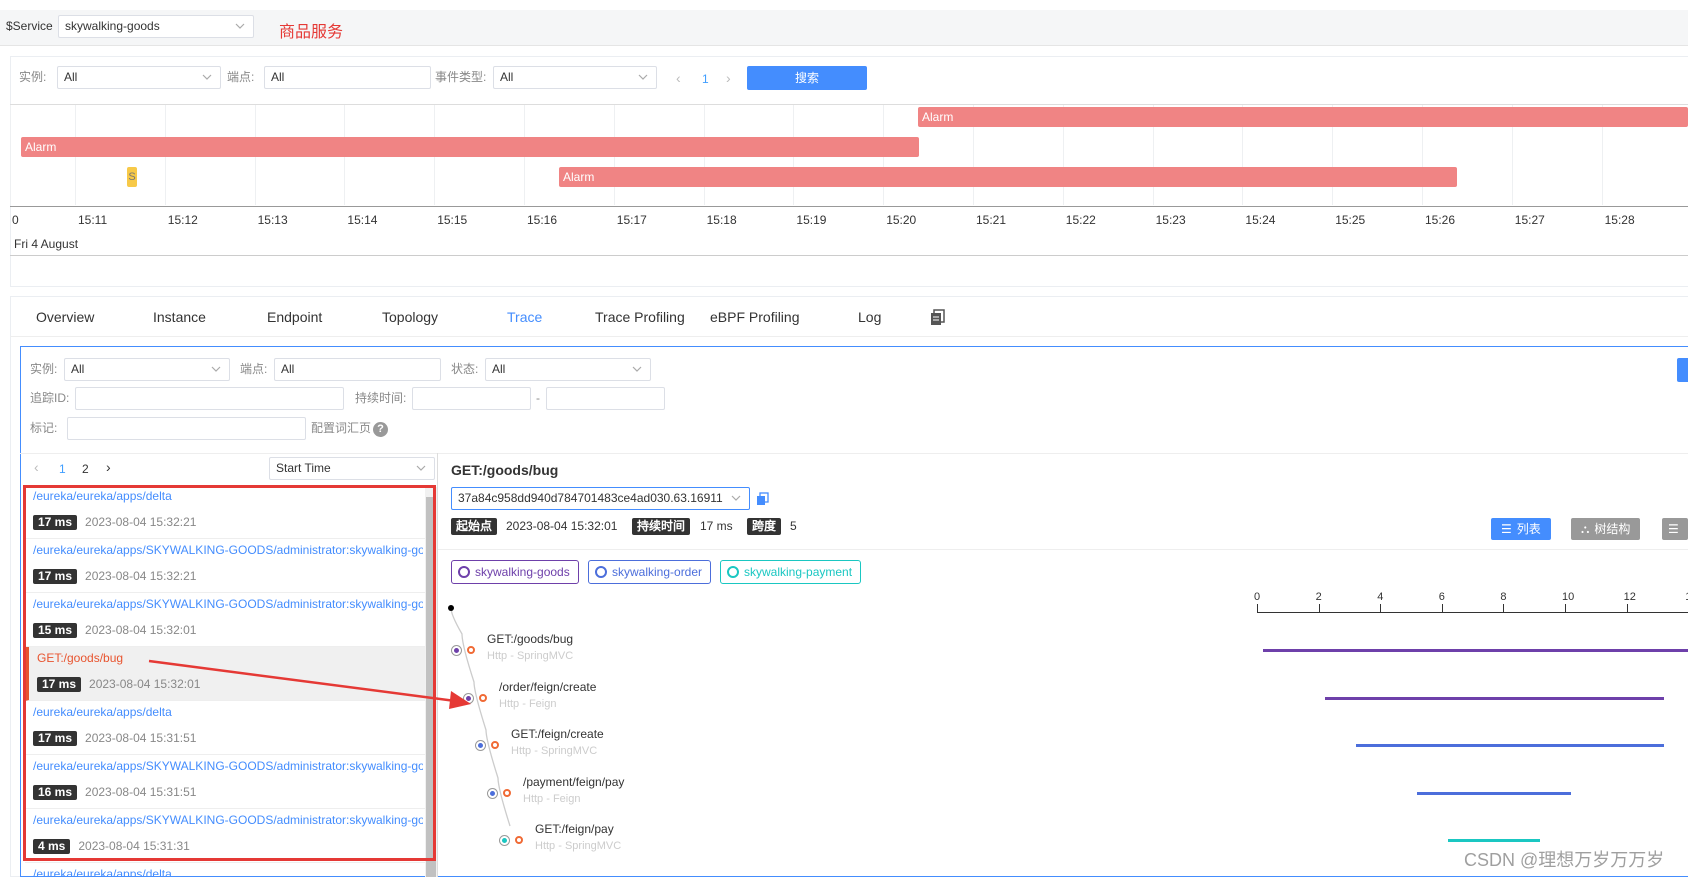 The image size is (1688, 877). I want to click on timeline-tick: 15:22, so click(1080, 220).